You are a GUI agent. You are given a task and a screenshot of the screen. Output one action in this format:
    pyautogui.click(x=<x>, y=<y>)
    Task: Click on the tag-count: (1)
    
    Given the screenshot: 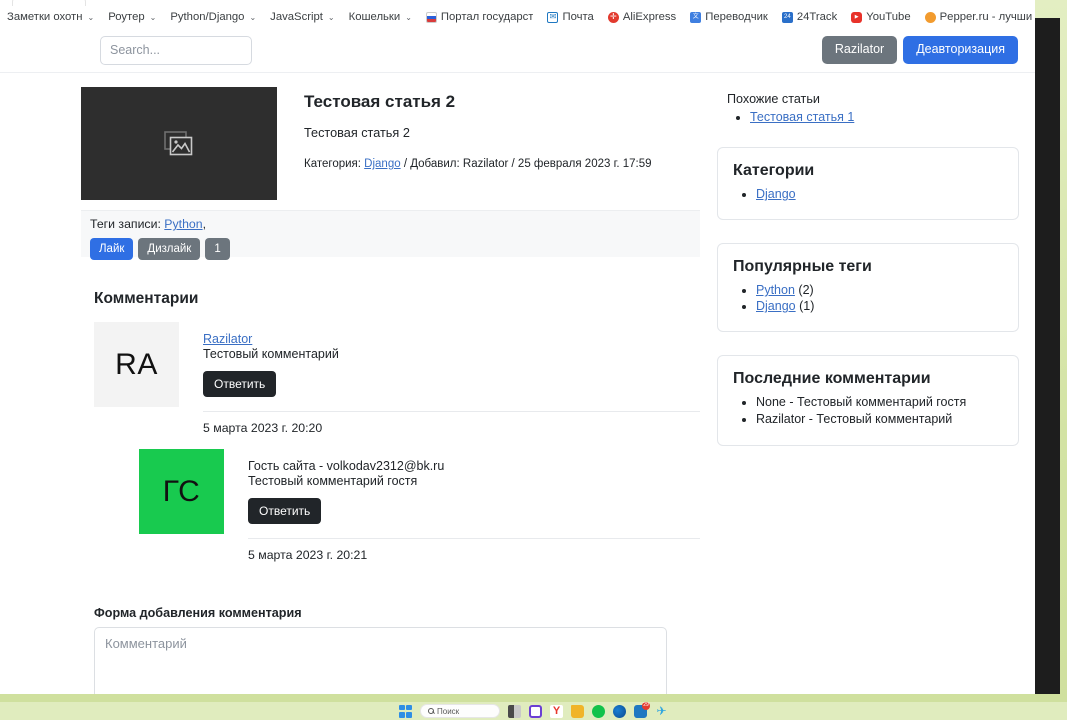 What is the action you would take?
    pyautogui.click(x=807, y=306)
    